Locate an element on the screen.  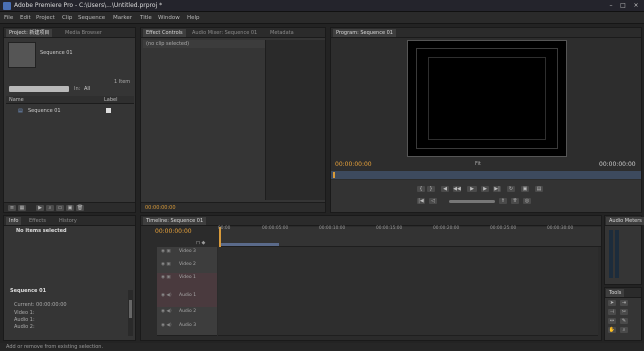
scrollbar-thumb is located at coordinates (130, 309).